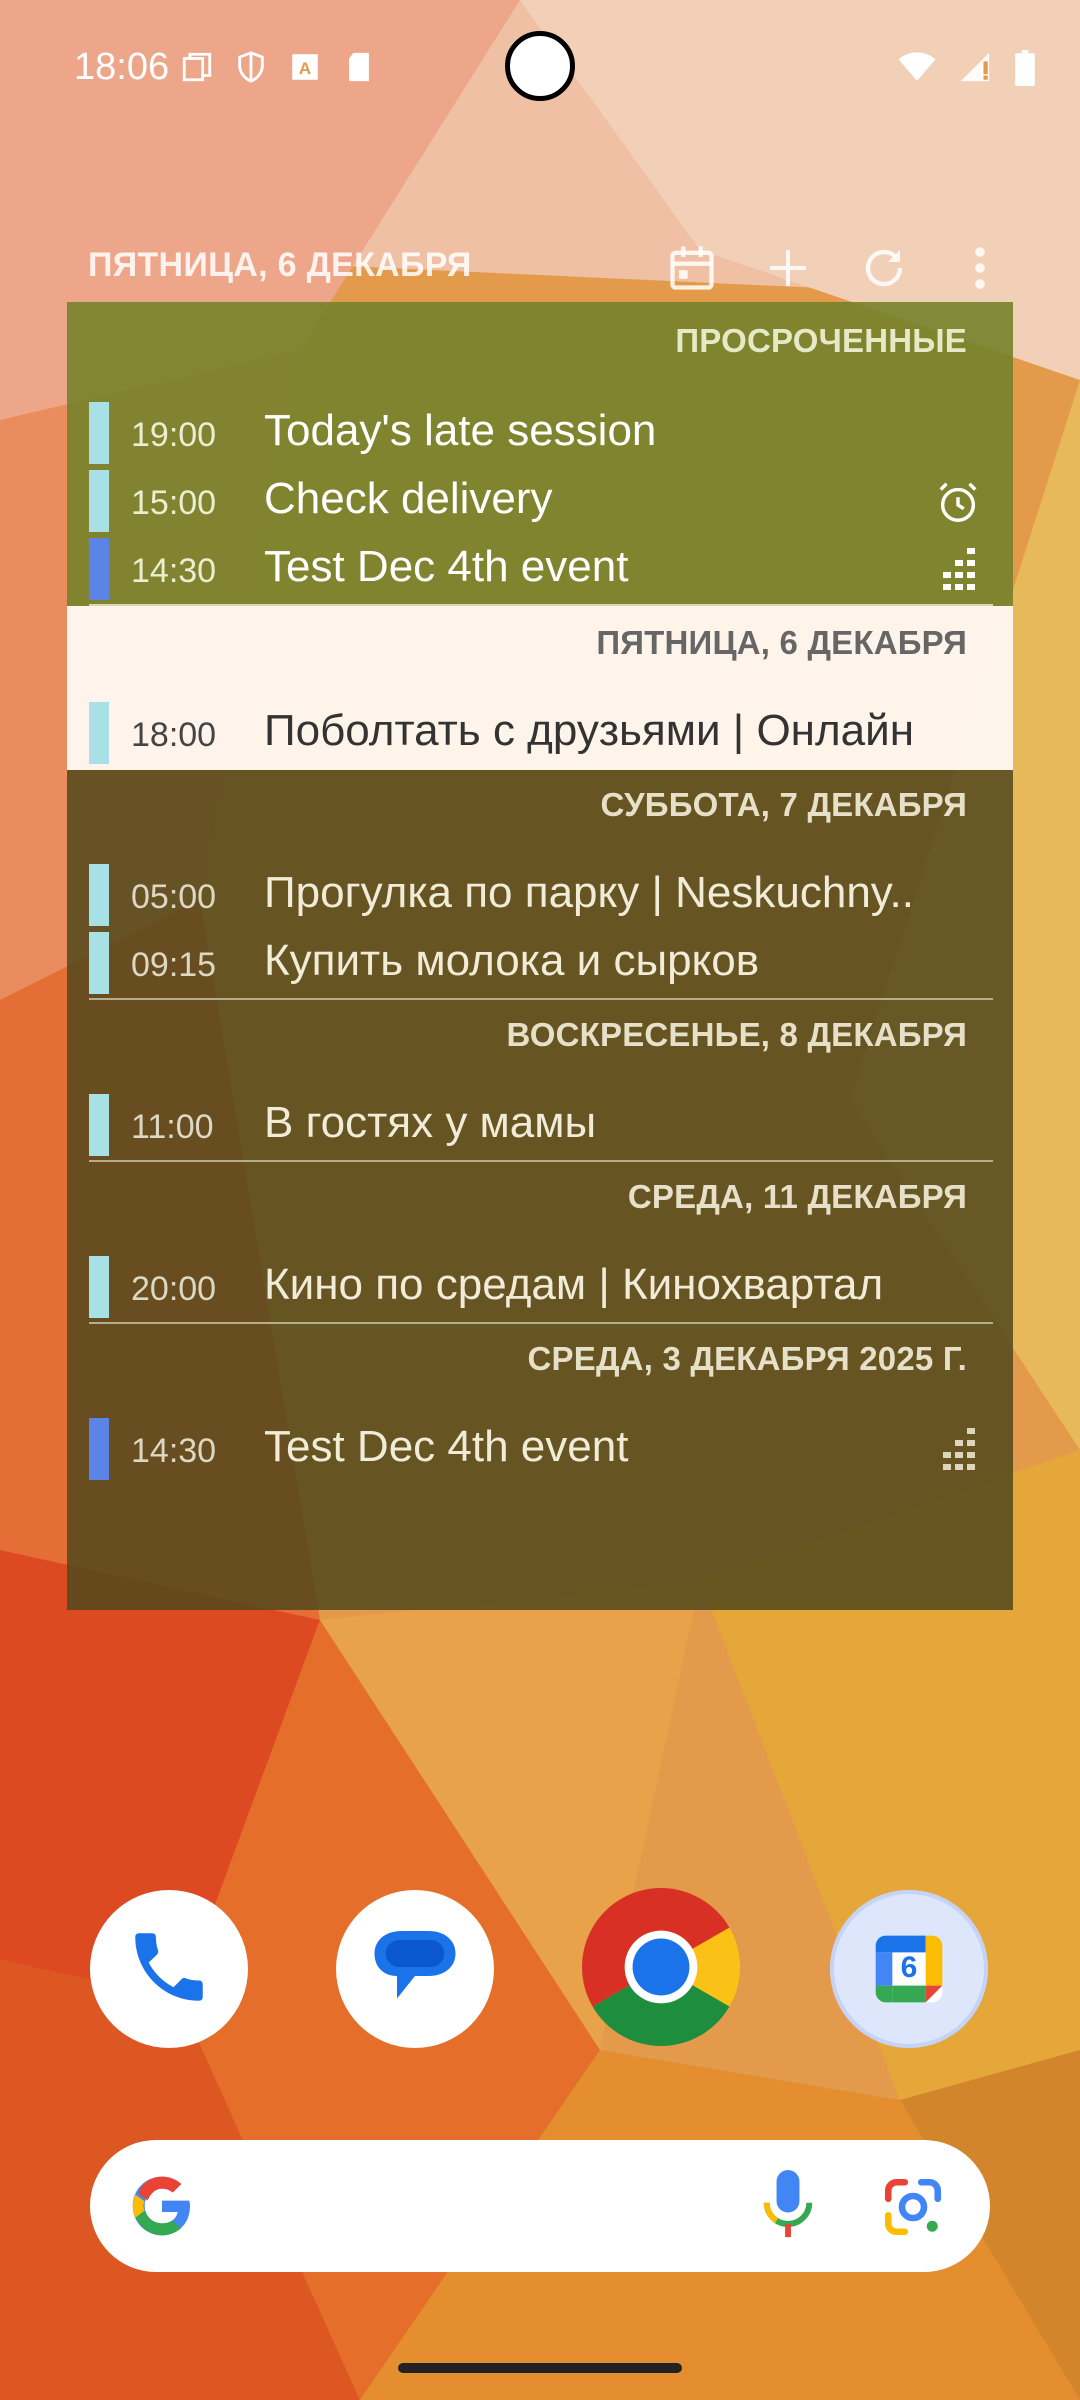 The width and height of the screenshot is (1080, 2400). What do you see at coordinates (788, 2208) in the screenshot?
I see `mic-icon` at bounding box center [788, 2208].